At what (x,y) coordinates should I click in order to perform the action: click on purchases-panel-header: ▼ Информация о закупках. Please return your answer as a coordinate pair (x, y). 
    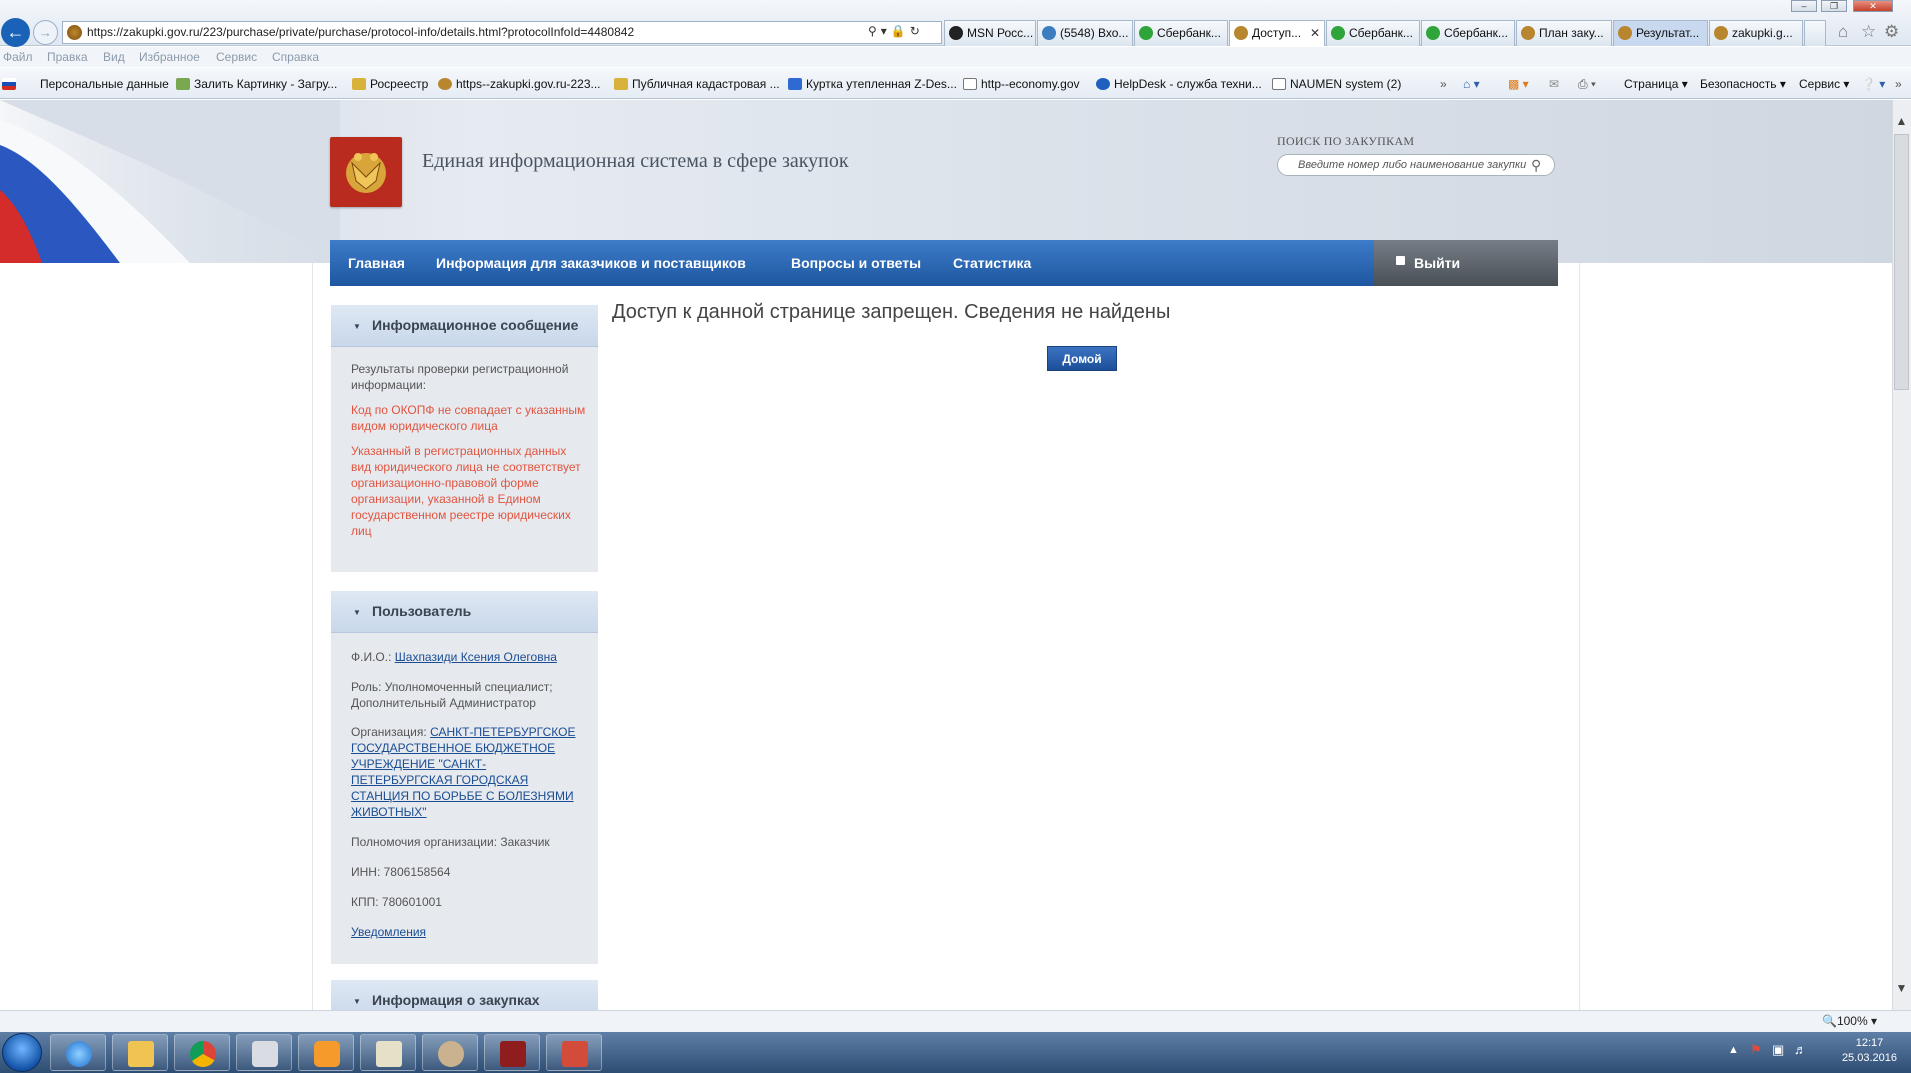
    Looking at the image, I should click on (464, 995).